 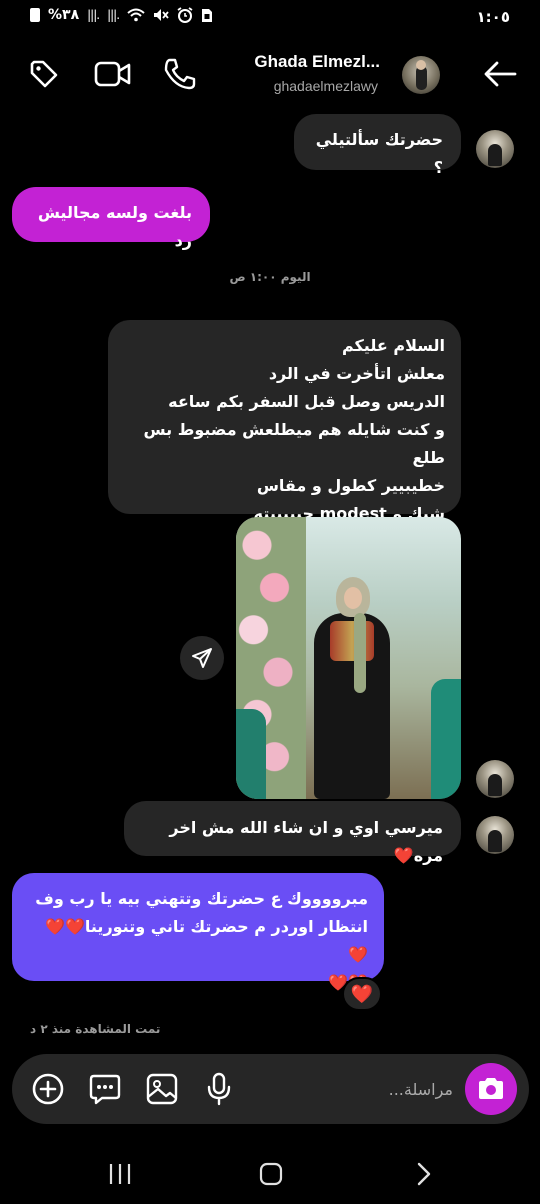 What do you see at coordinates (363, 1089) in the screenshot?
I see `message-input` at bounding box center [363, 1089].